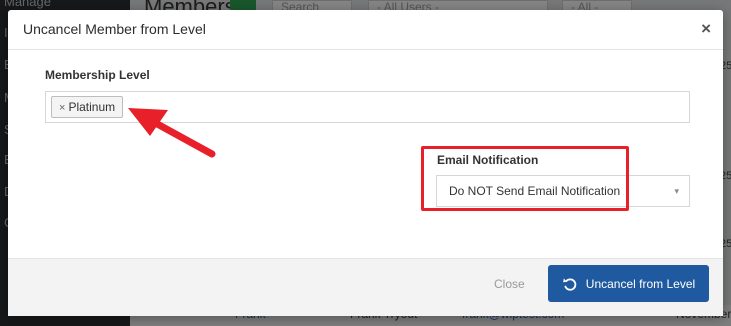  Describe the element at coordinates (706, 29) in the screenshot. I see `close-icon: ×` at that location.